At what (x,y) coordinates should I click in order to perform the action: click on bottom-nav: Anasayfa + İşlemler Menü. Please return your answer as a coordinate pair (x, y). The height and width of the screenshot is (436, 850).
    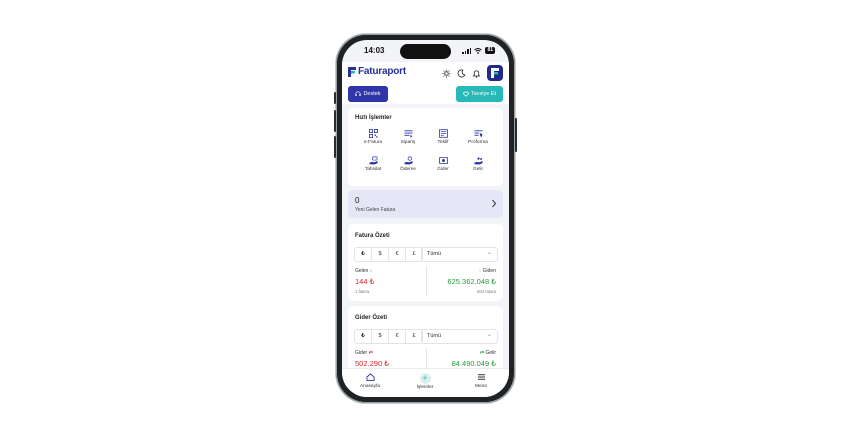
    Looking at the image, I should click on (425, 382).